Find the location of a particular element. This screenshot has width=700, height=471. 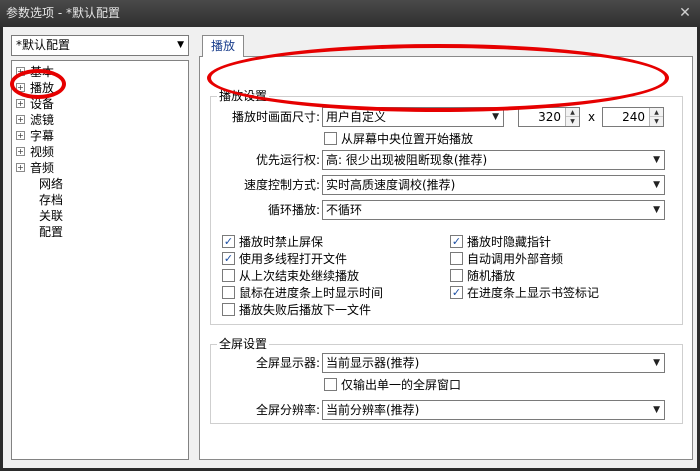

tree-item-association: 关联 is located at coordinates (51, 216).